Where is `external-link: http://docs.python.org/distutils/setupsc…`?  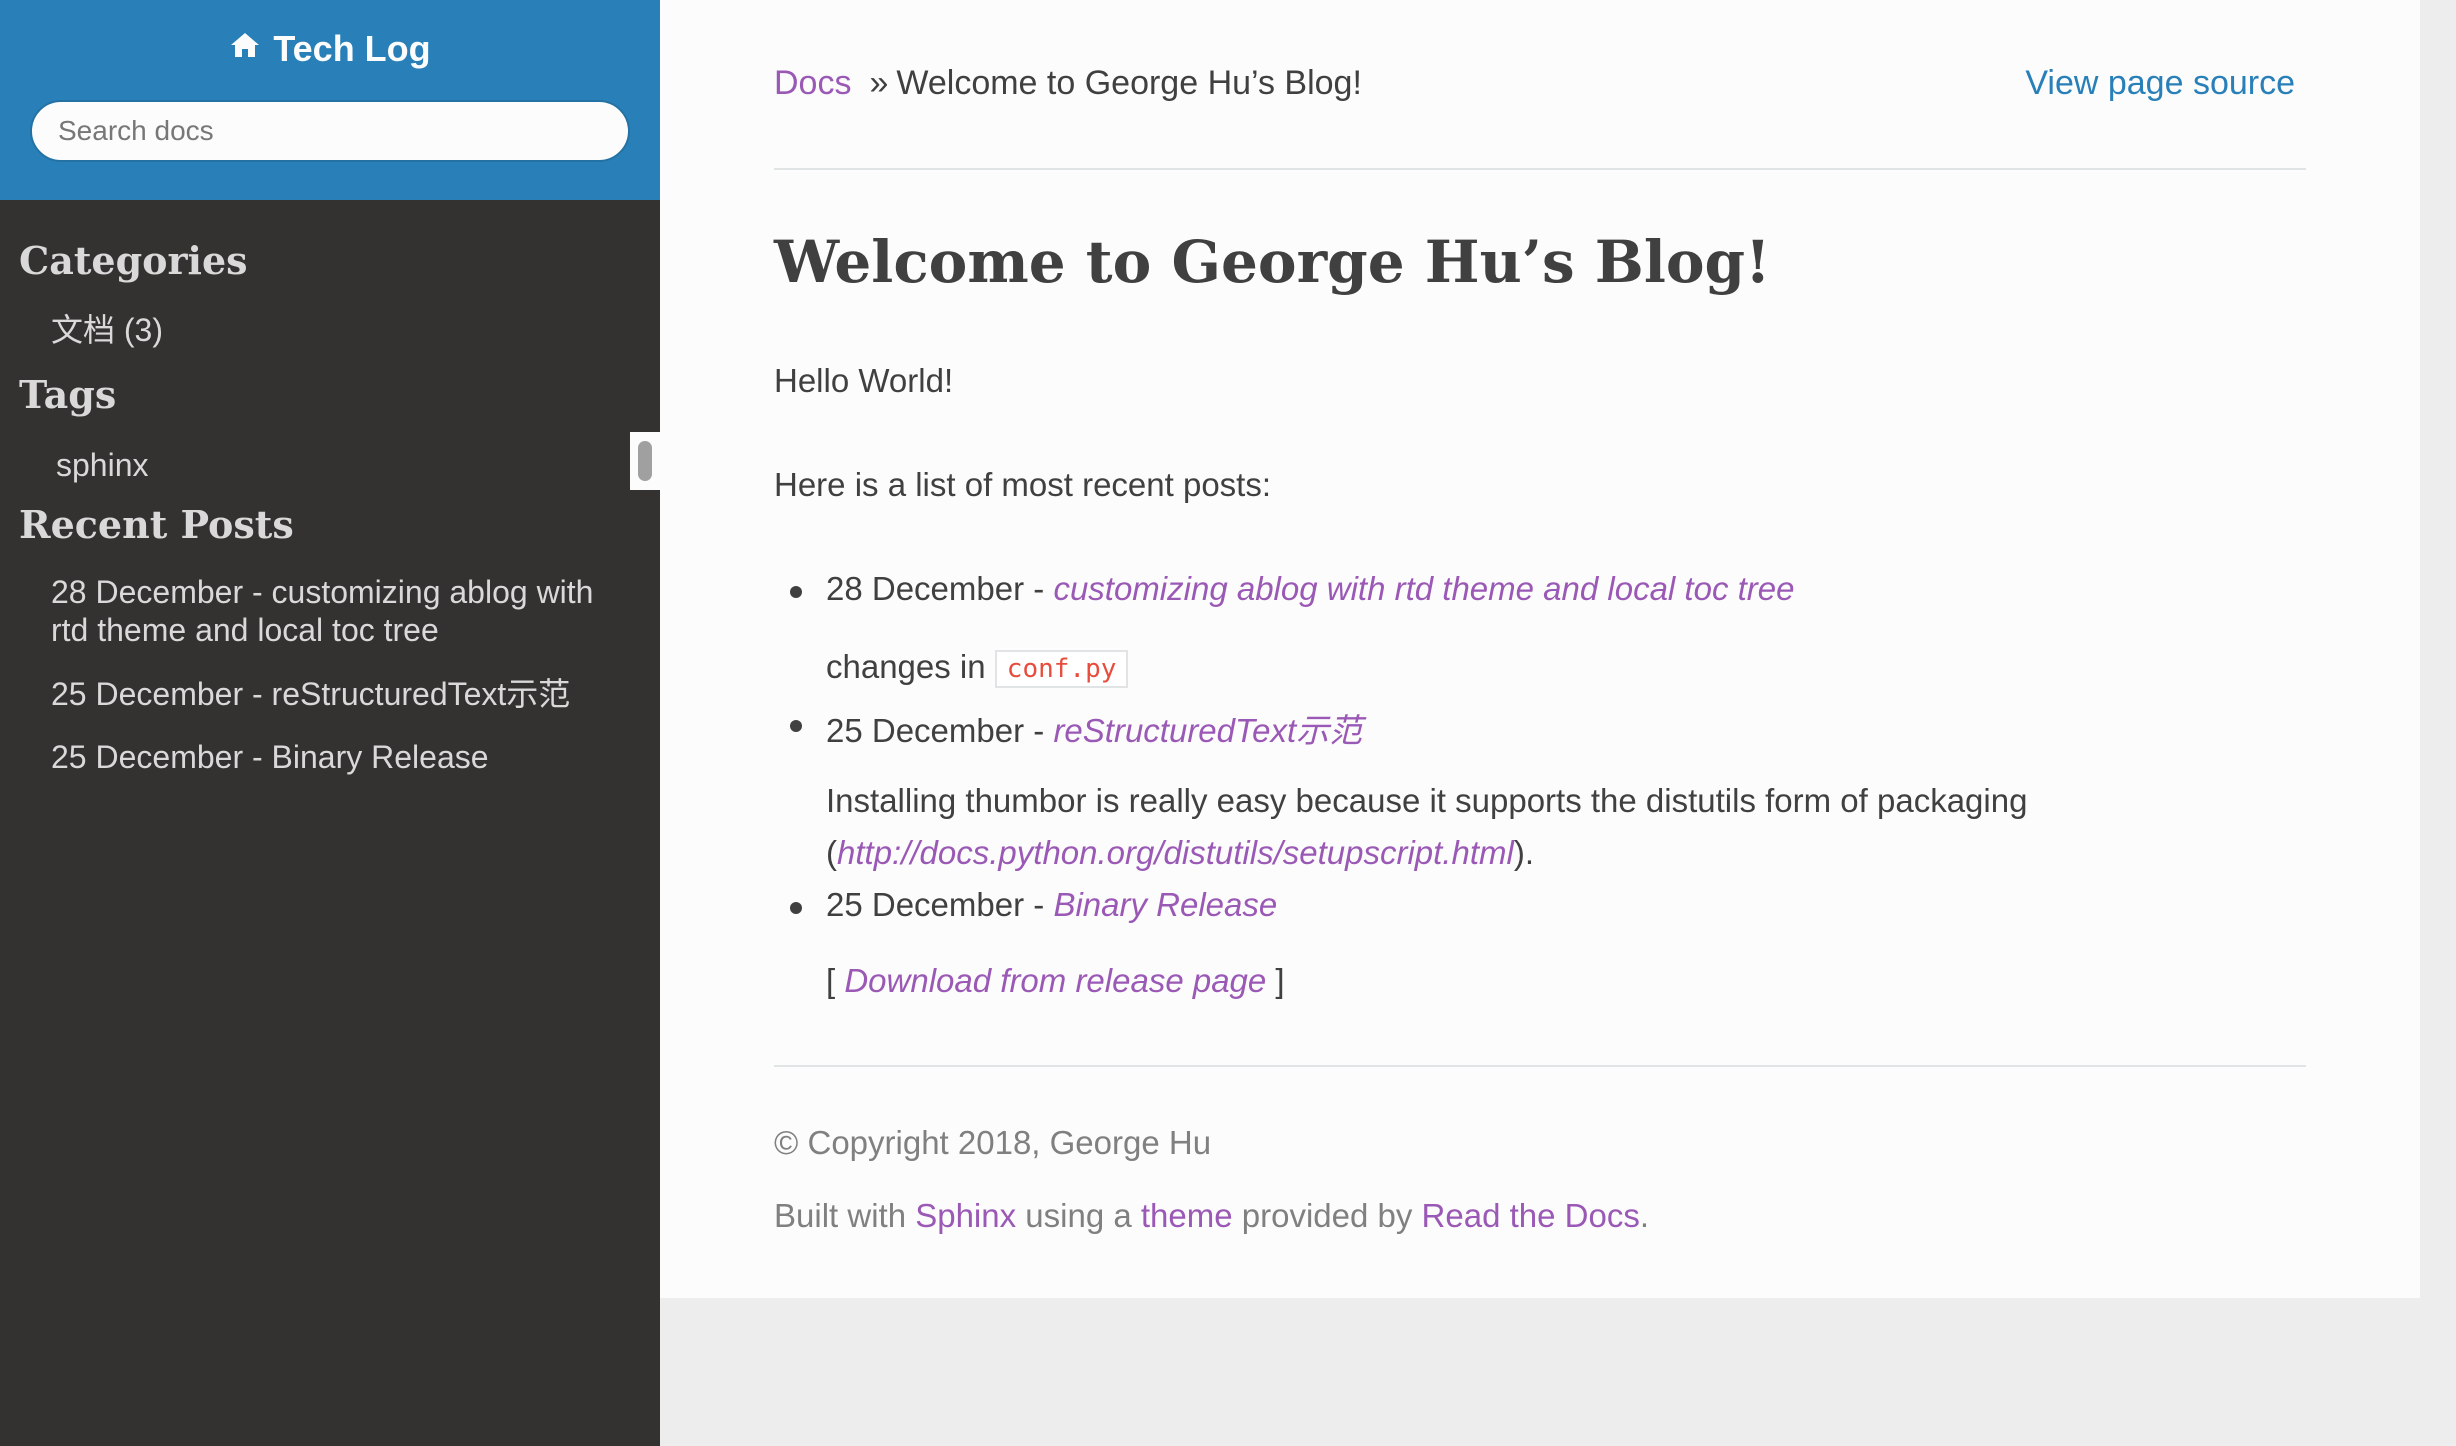
external-link: http://docs.python.org/distutils/setupsc… is located at coordinates (1175, 852).